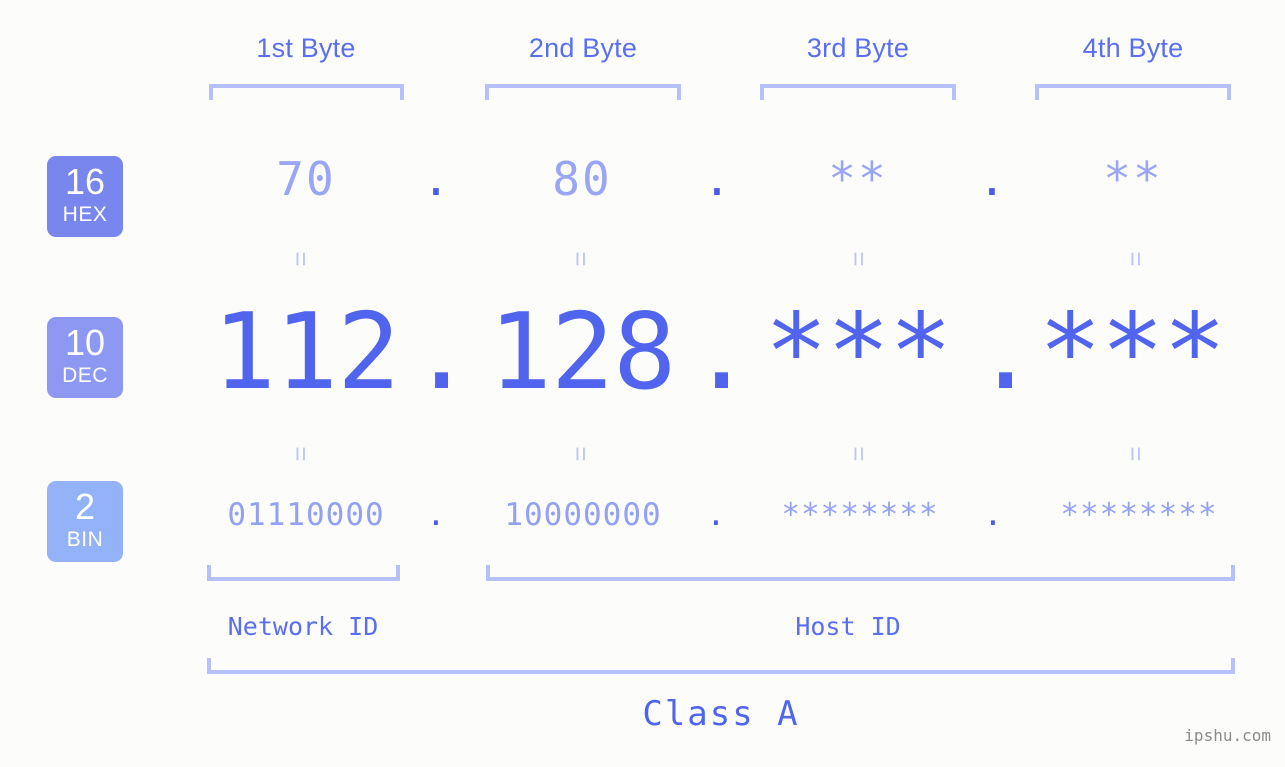 The height and width of the screenshot is (767, 1285). What do you see at coordinates (85, 342) in the screenshot?
I see `base-badge-dec-number: 10` at bounding box center [85, 342].